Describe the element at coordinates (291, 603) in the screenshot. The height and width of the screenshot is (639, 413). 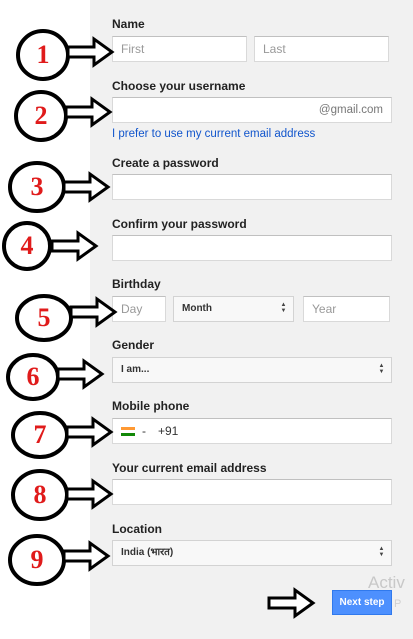
I see `annotation-next-arrow` at that location.